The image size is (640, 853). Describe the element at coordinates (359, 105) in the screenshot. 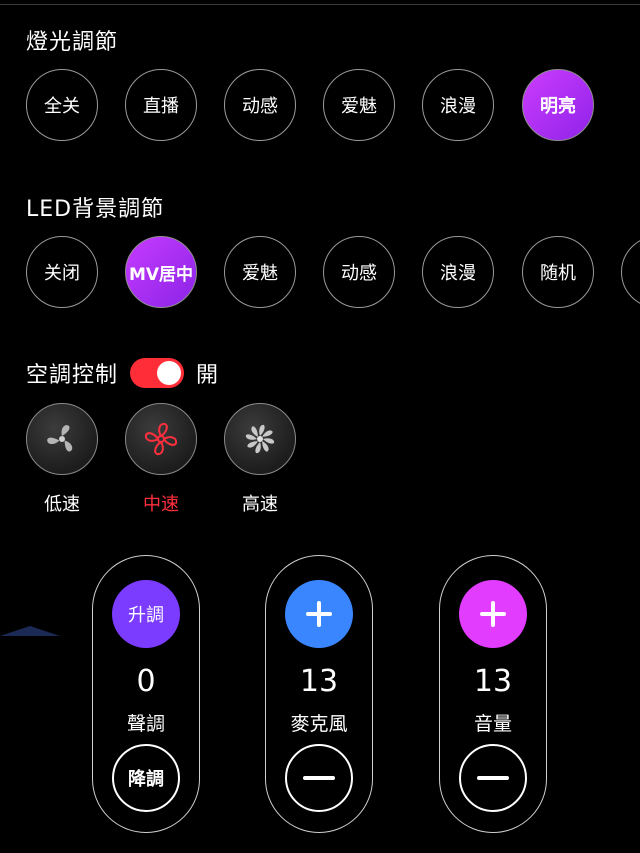

I see `lighting-mode-charm: 爱魅` at that location.